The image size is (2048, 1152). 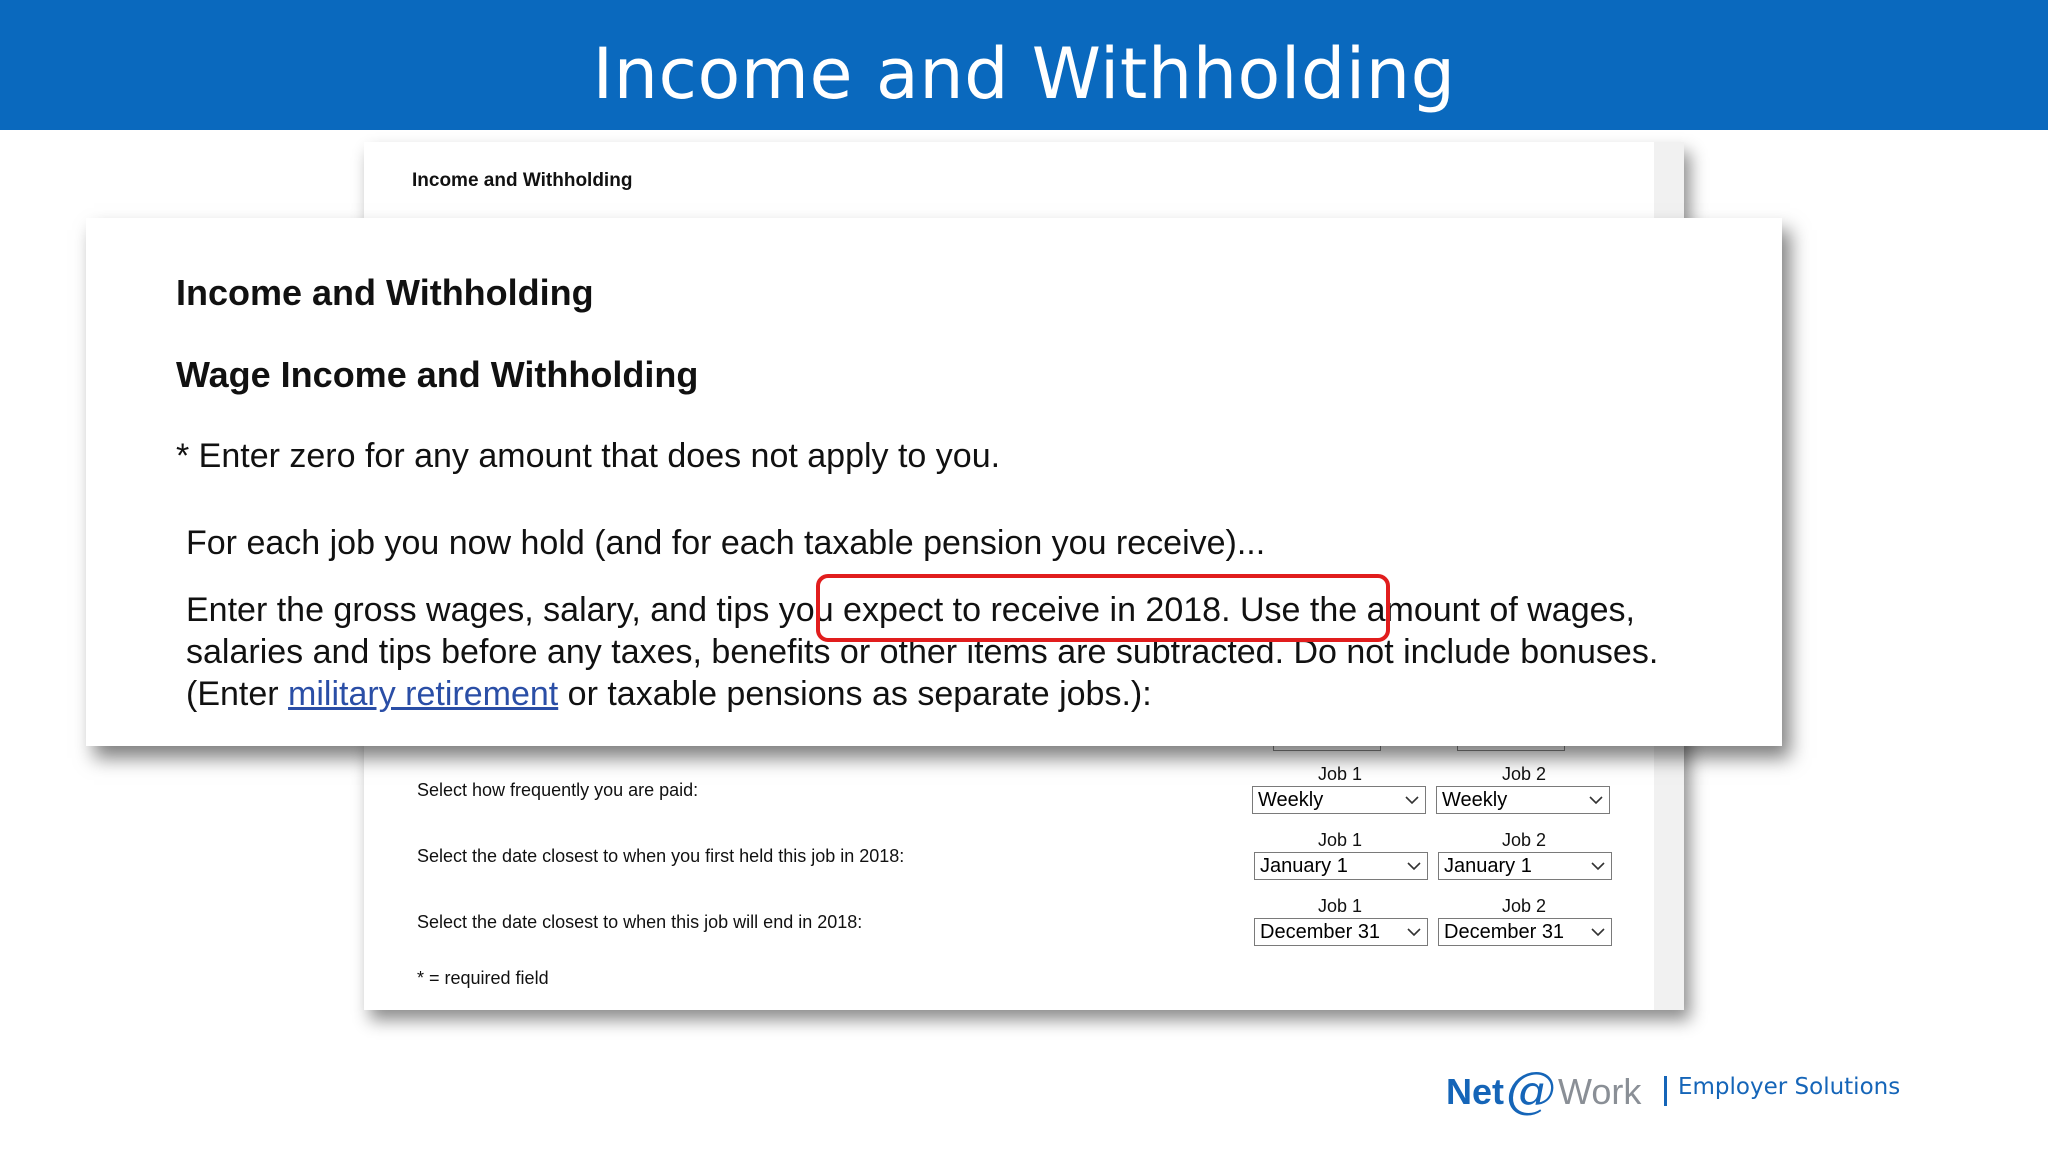 What do you see at coordinates (423, 694) in the screenshot?
I see `military-retirement-link: military retirement` at bounding box center [423, 694].